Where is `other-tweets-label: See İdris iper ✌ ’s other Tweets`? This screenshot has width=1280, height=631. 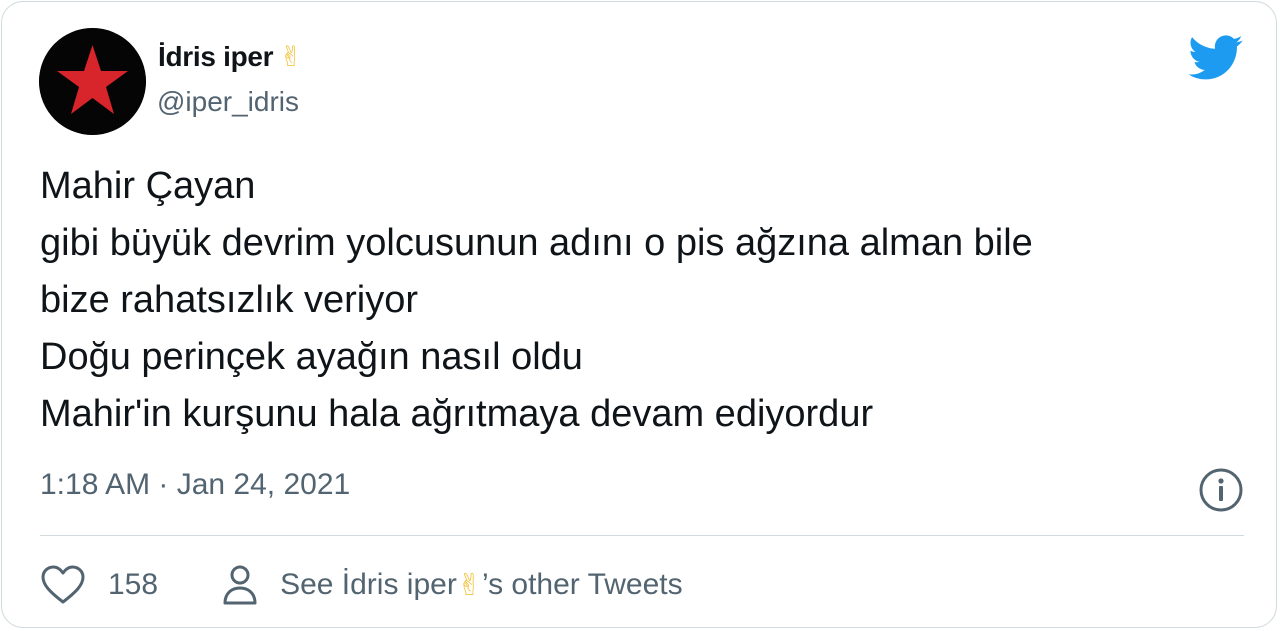
other-tweets-label: See İdris iper ✌ ’s other Tweets is located at coordinates (481, 585).